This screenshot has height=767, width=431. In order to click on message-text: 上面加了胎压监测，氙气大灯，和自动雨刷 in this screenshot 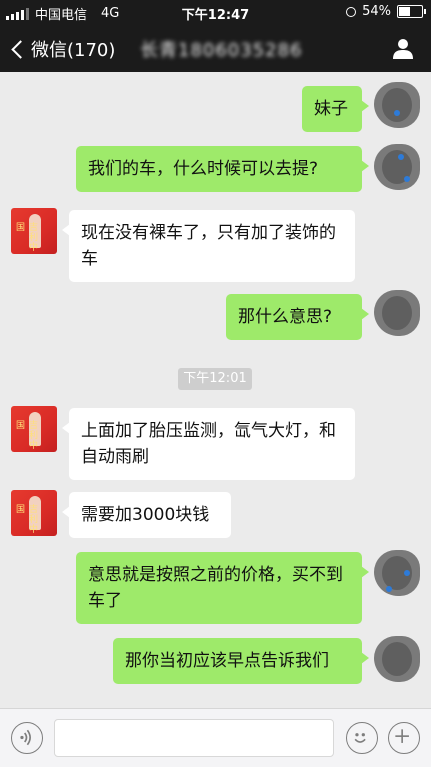, I will do `click(208, 444)`.